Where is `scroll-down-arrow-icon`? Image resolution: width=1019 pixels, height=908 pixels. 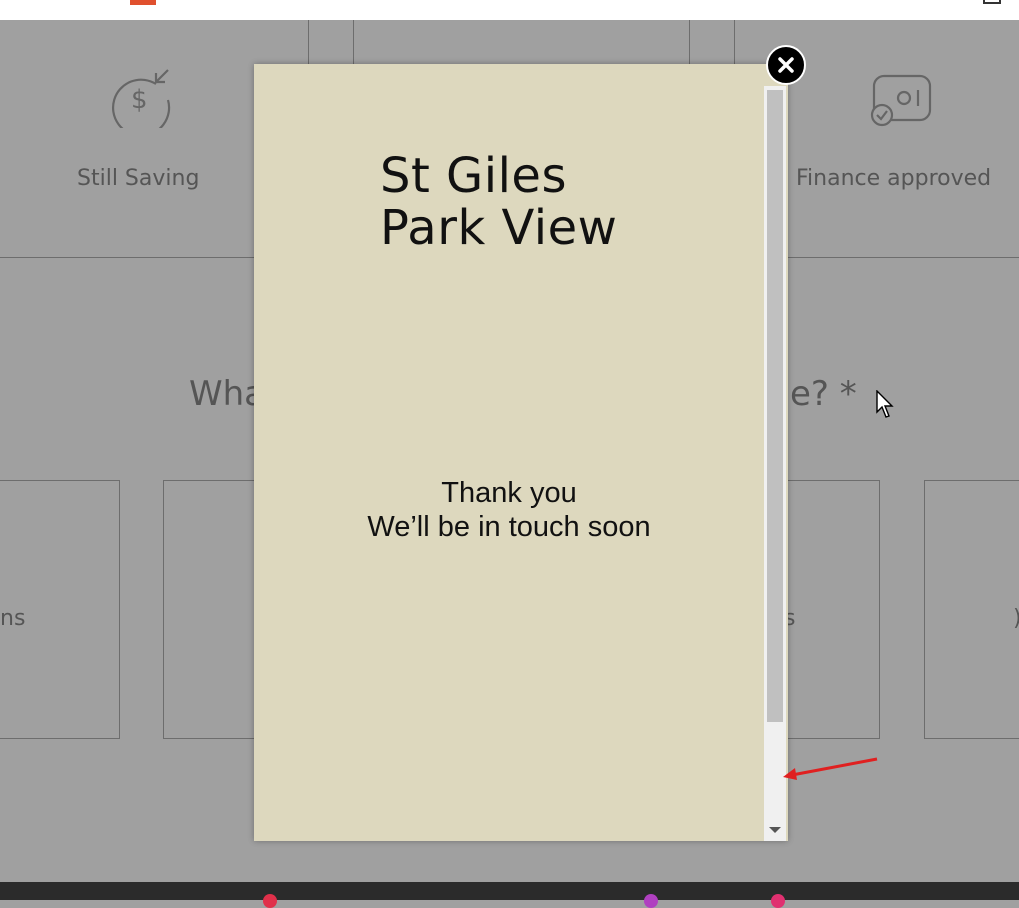
scroll-down-arrow-icon is located at coordinates (775, 830).